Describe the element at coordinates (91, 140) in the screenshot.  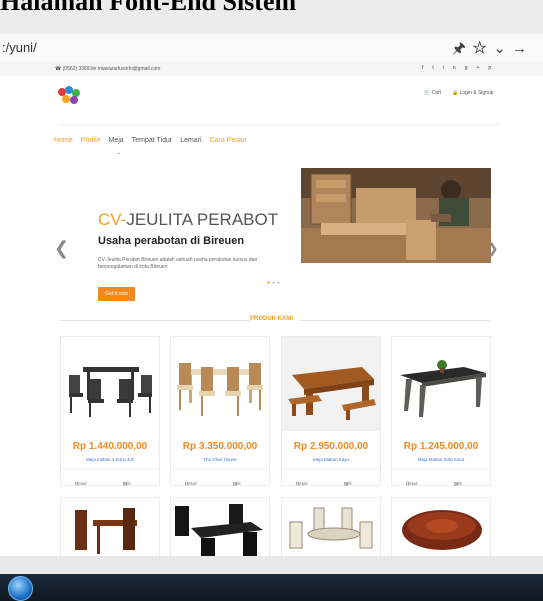
I see `nav-profile: Profile` at that location.